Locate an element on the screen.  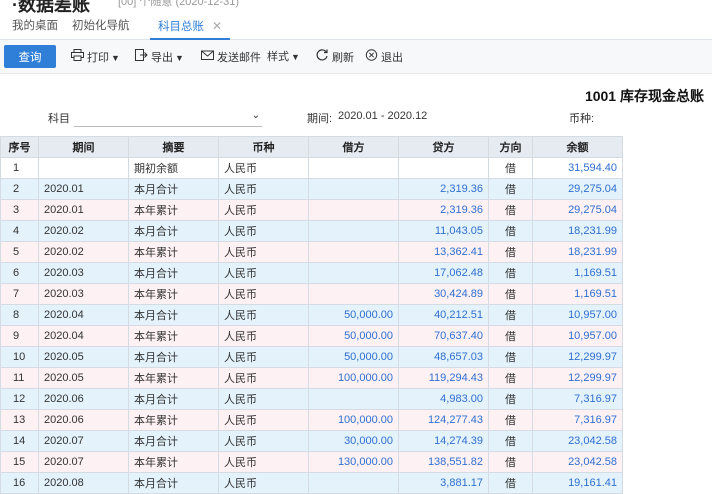
exit-button: 退出 is located at coordinates (383, 57).